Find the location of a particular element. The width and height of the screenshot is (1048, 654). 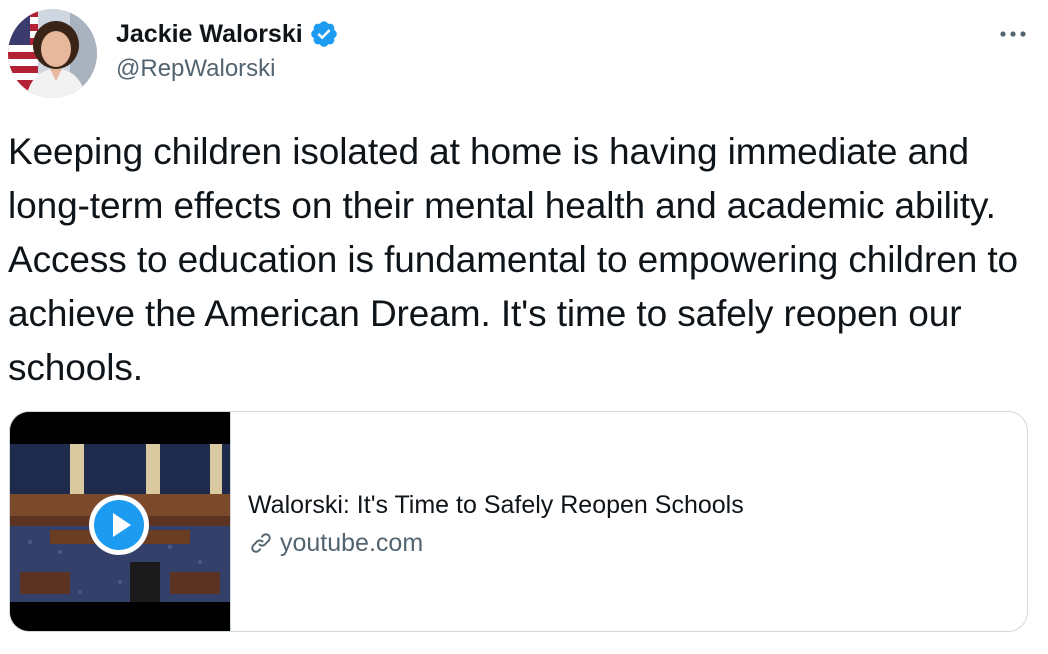

card-domain-row: youtube.com is located at coordinates (335, 543).